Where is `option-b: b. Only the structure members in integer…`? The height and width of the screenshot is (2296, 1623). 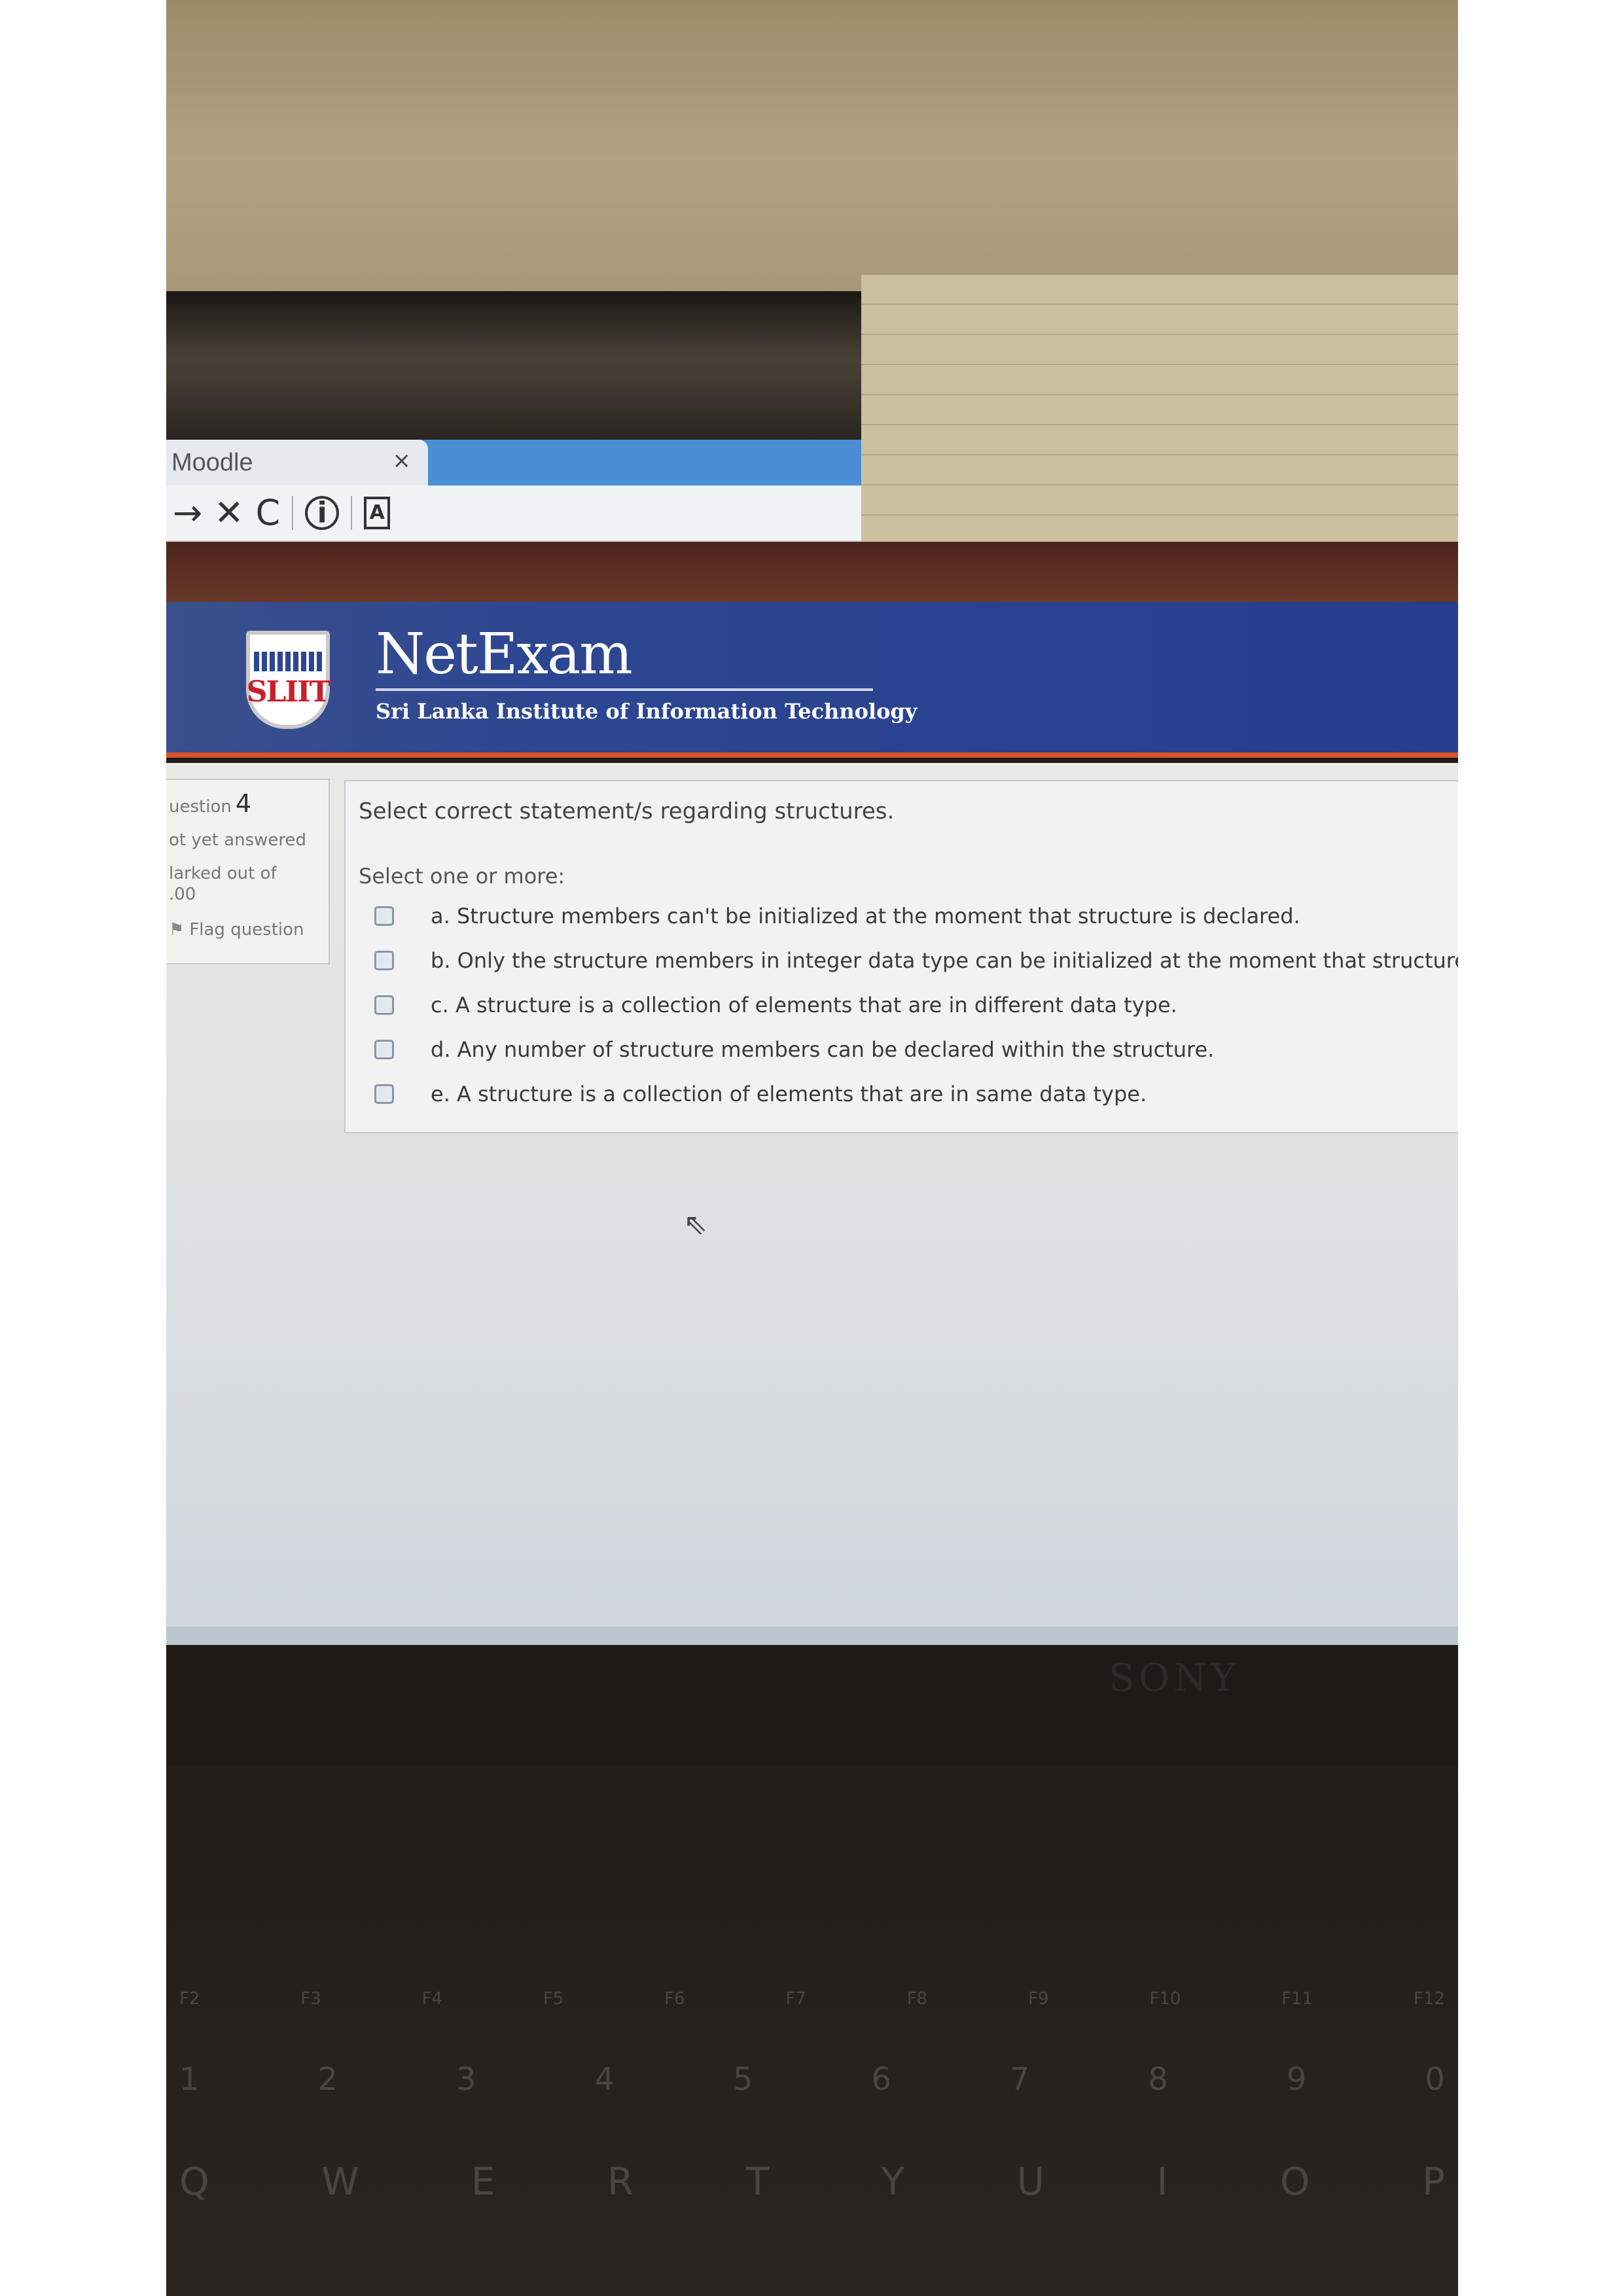
option-b: b. Only the structure members in integer… is located at coordinates (908, 961).